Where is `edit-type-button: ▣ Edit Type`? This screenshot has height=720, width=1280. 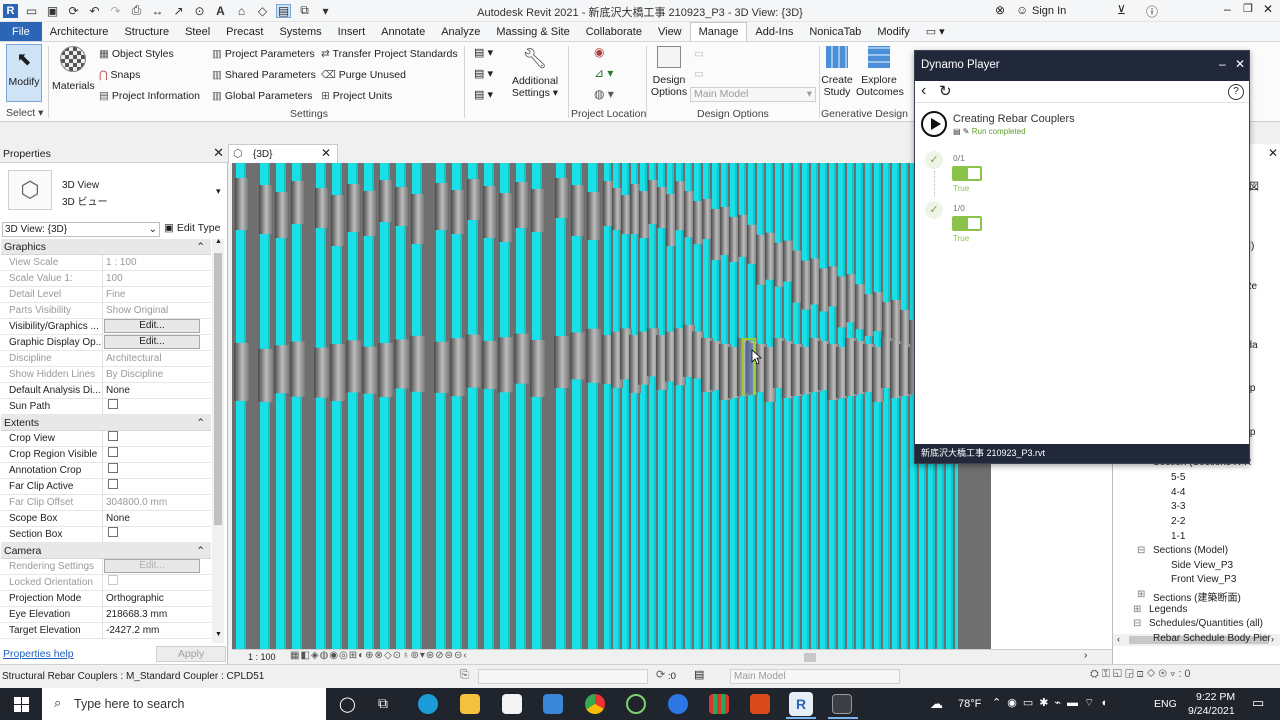 edit-type-button: ▣ Edit Type is located at coordinates (192, 228).